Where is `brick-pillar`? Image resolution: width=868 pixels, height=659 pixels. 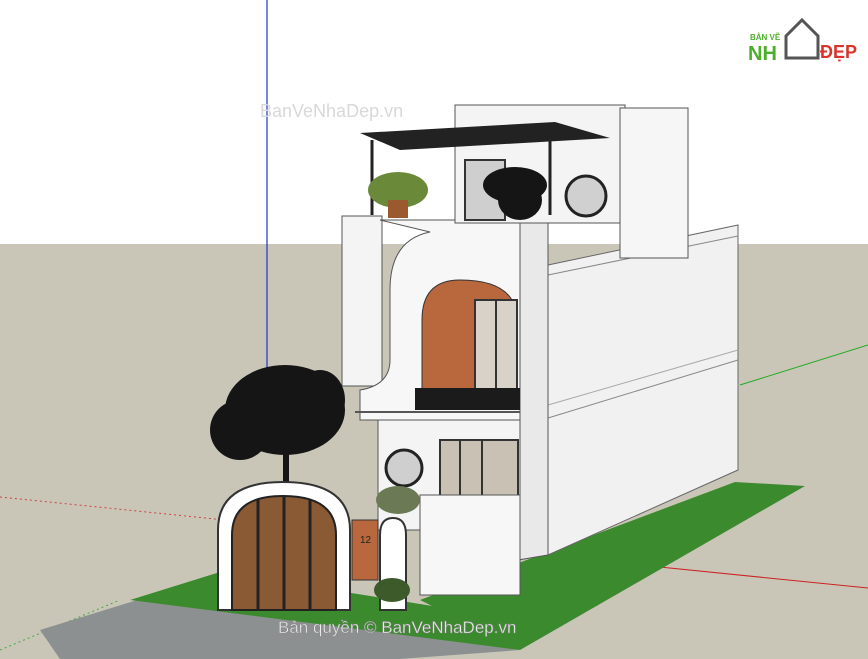 brick-pillar is located at coordinates (365, 550).